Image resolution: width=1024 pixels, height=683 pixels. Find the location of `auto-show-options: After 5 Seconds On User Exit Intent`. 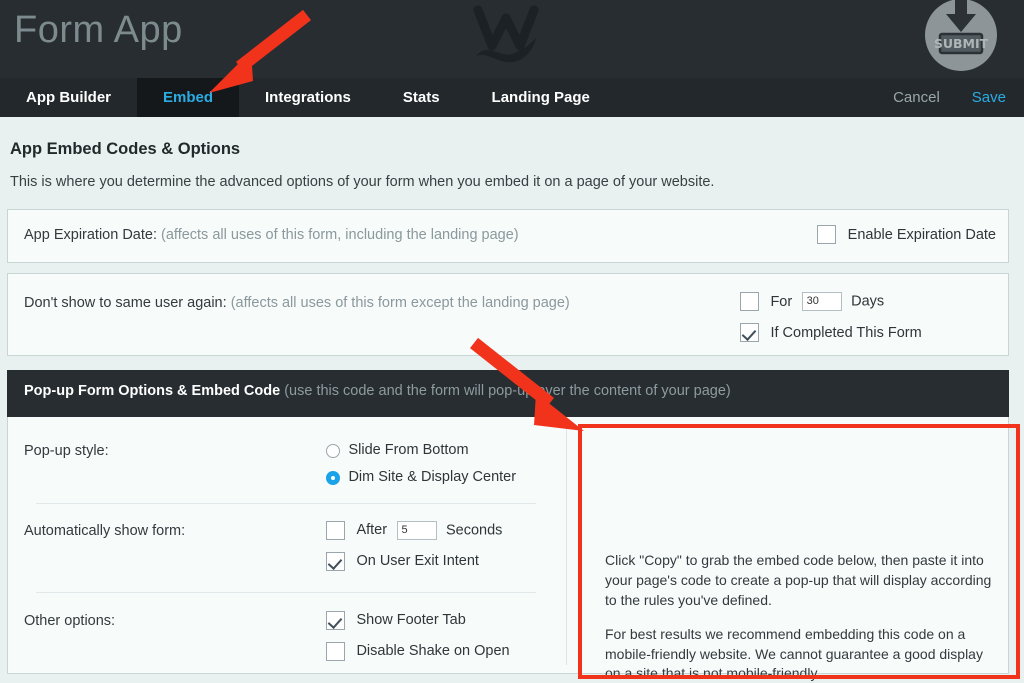

auto-show-options: After 5 Seconds On User Exit Intent is located at coordinates (414, 546).